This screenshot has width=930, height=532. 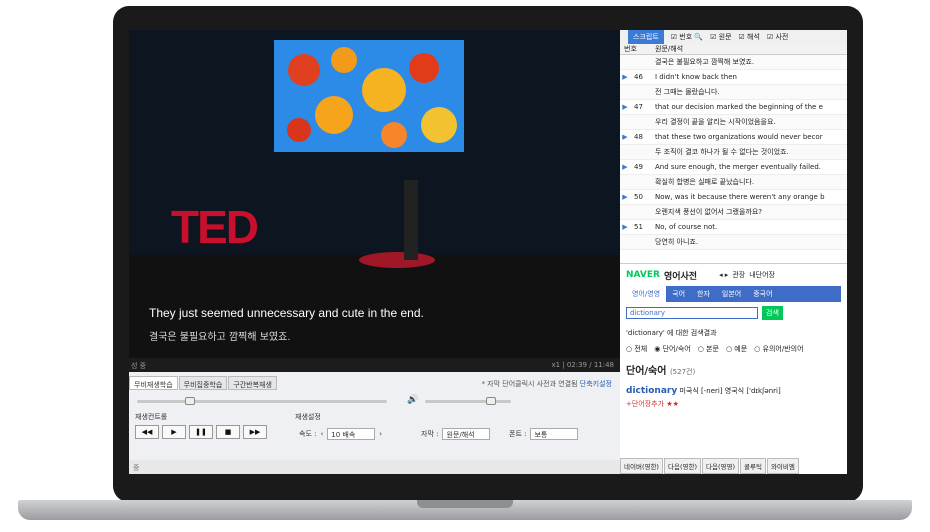 I want to click on stop-icon: ■, so click(x=228, y=432).